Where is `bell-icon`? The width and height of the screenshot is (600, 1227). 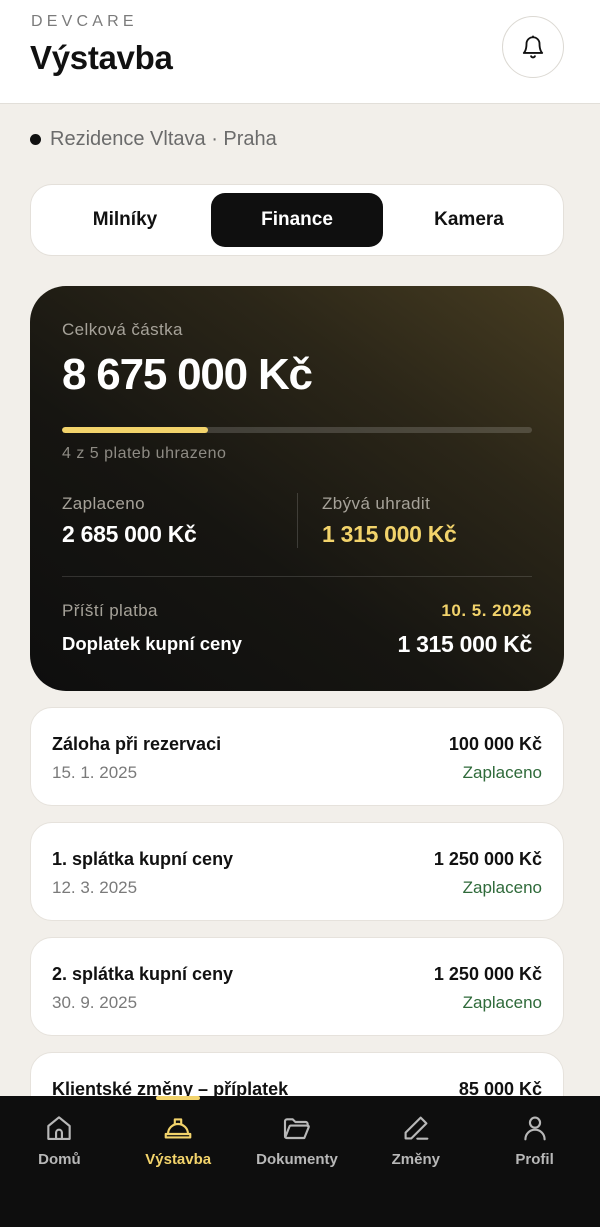 bell-icon is located at coordinates (533, 47).